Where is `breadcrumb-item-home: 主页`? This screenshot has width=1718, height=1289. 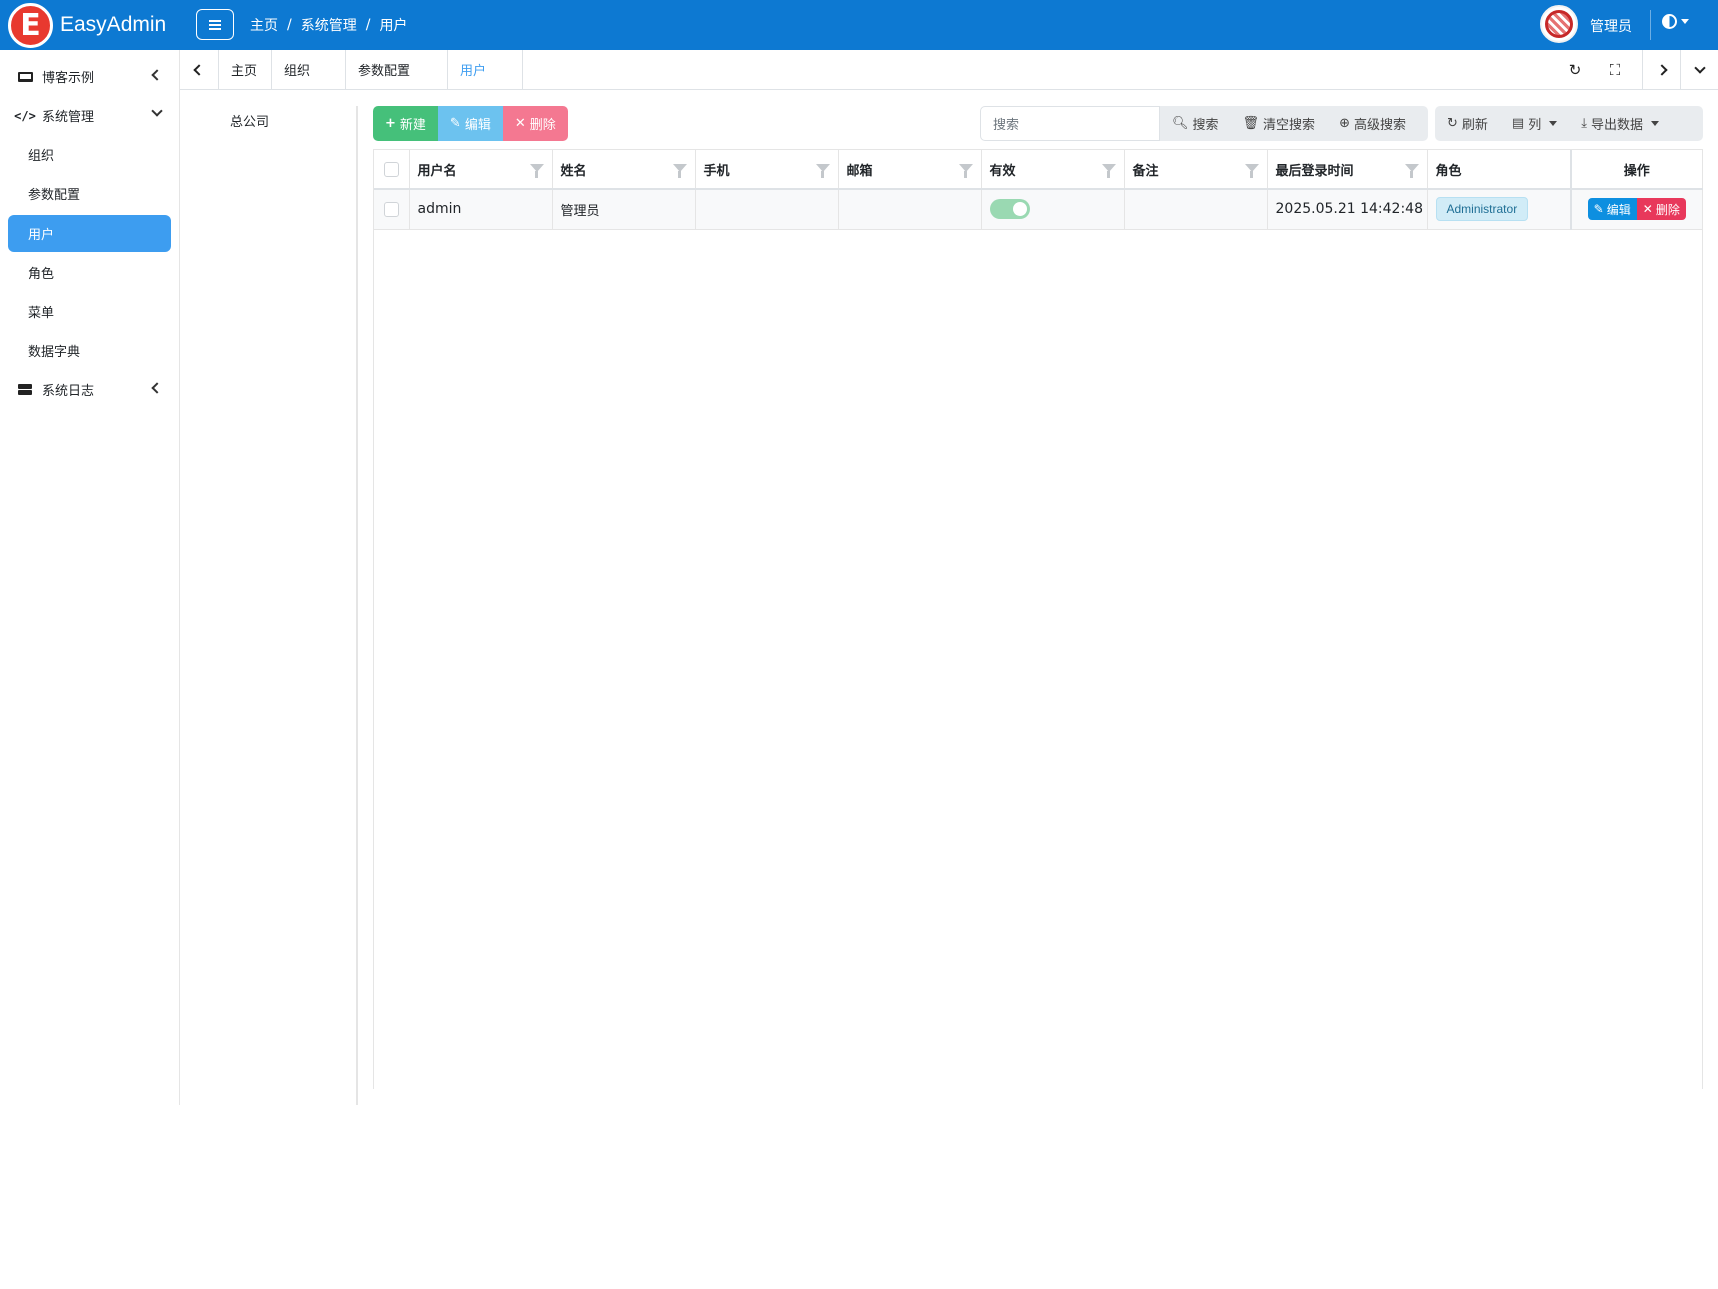 breadcrumb-item-home: 主页 is located at coordinates (264, 25).